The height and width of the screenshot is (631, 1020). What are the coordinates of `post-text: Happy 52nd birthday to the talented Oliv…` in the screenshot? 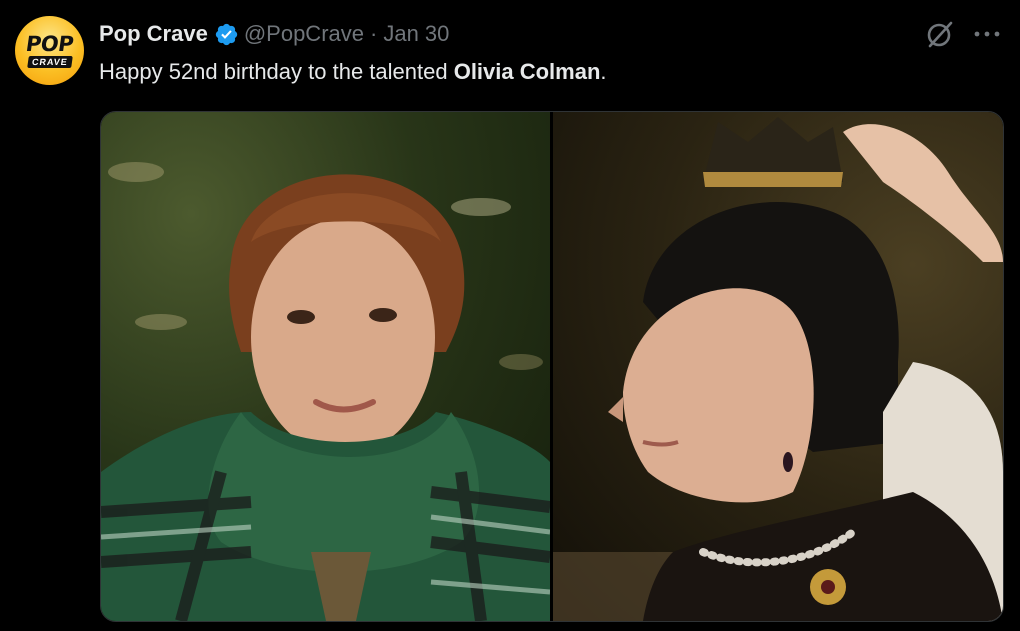 It's located at (353, 72).